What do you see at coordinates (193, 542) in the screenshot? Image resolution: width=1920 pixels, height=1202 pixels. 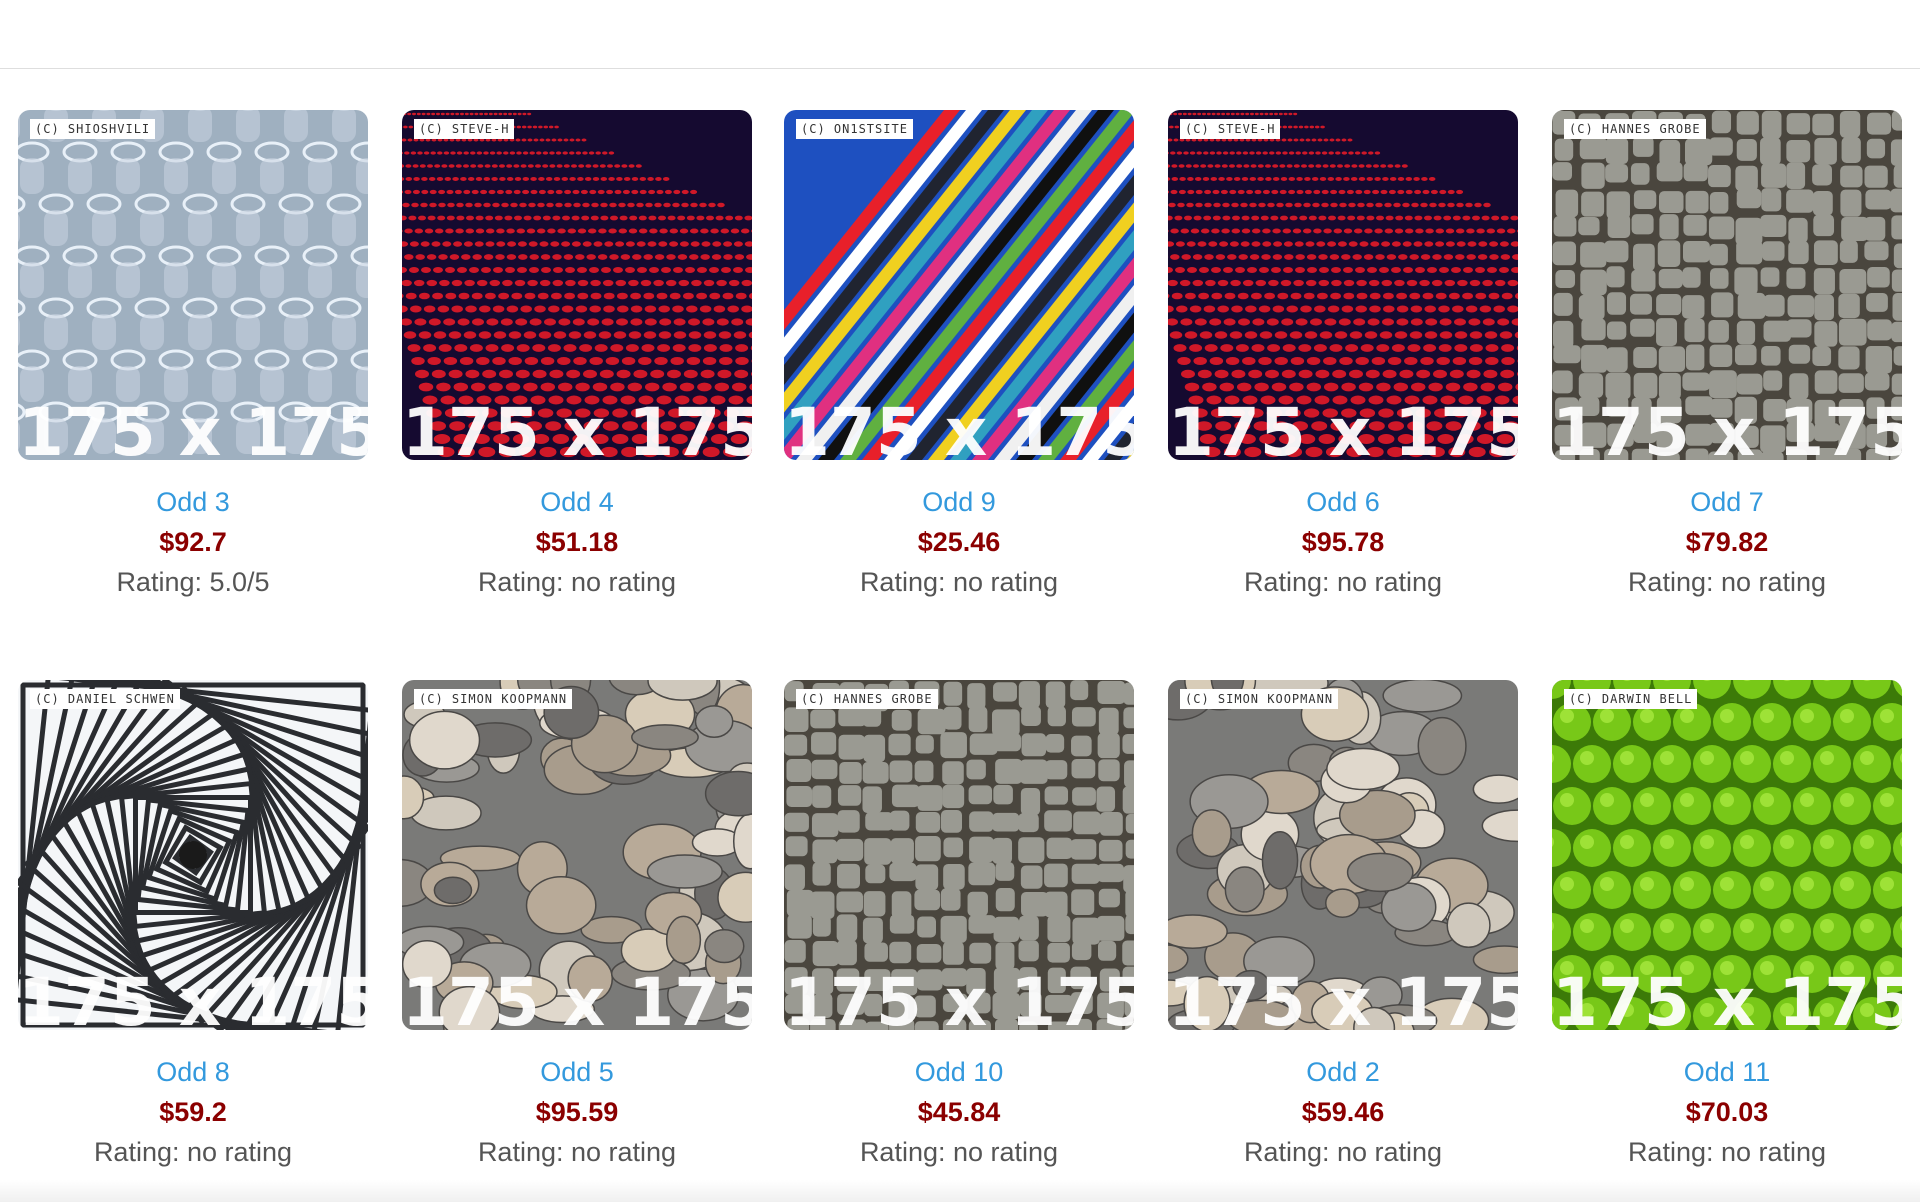 I see `product-price: $92.7` at bounding box center [193, 542].